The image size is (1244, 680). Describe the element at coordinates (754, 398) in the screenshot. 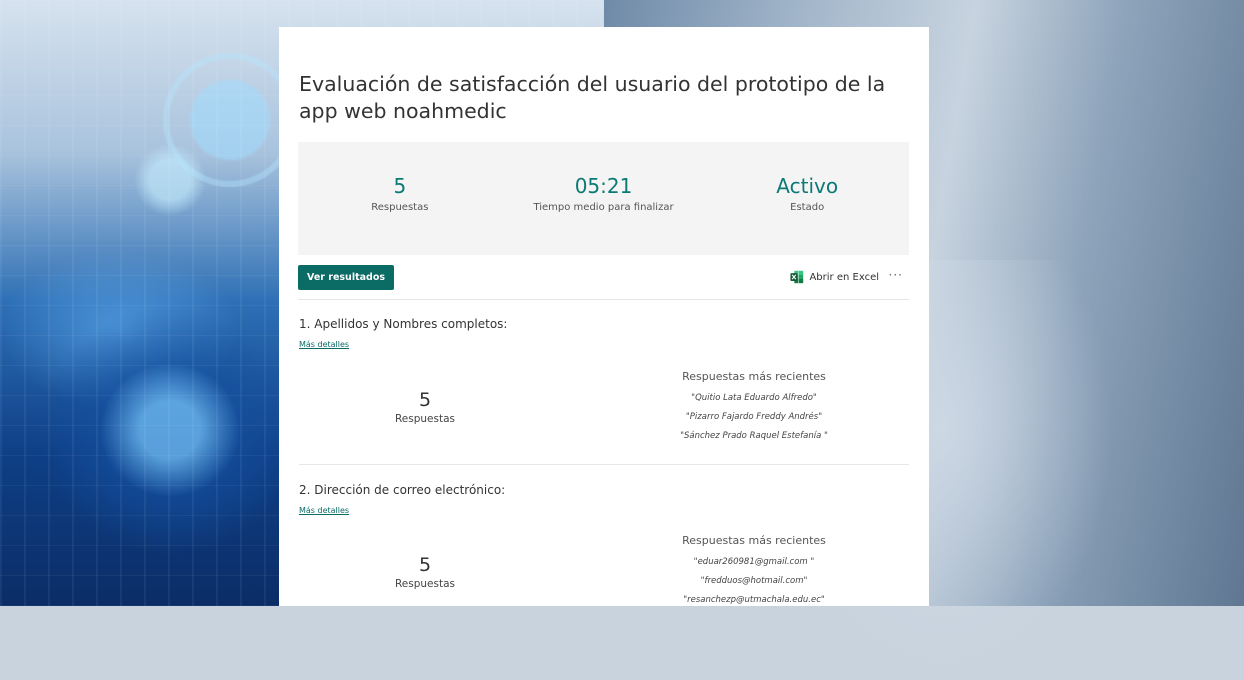

I see `recent-response-item: "Quitio Lata Eduardo Alfredo"` at that location.